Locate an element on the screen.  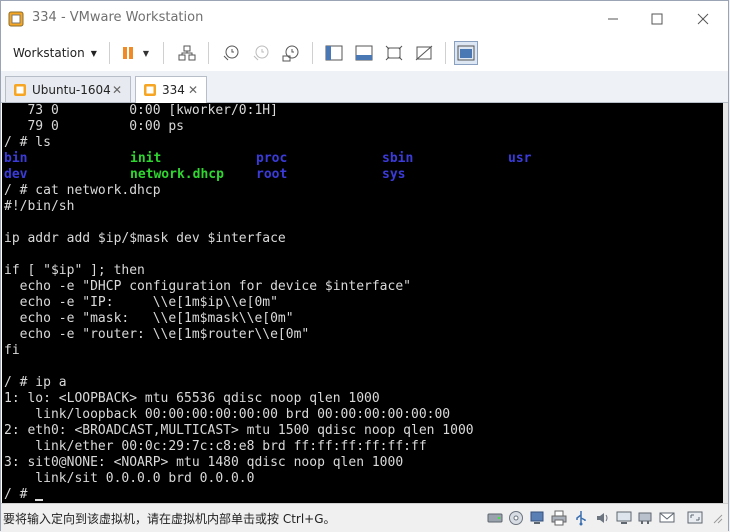
terminal-line: if [ "$ip" ]; then is located at coordinates (74, 270).